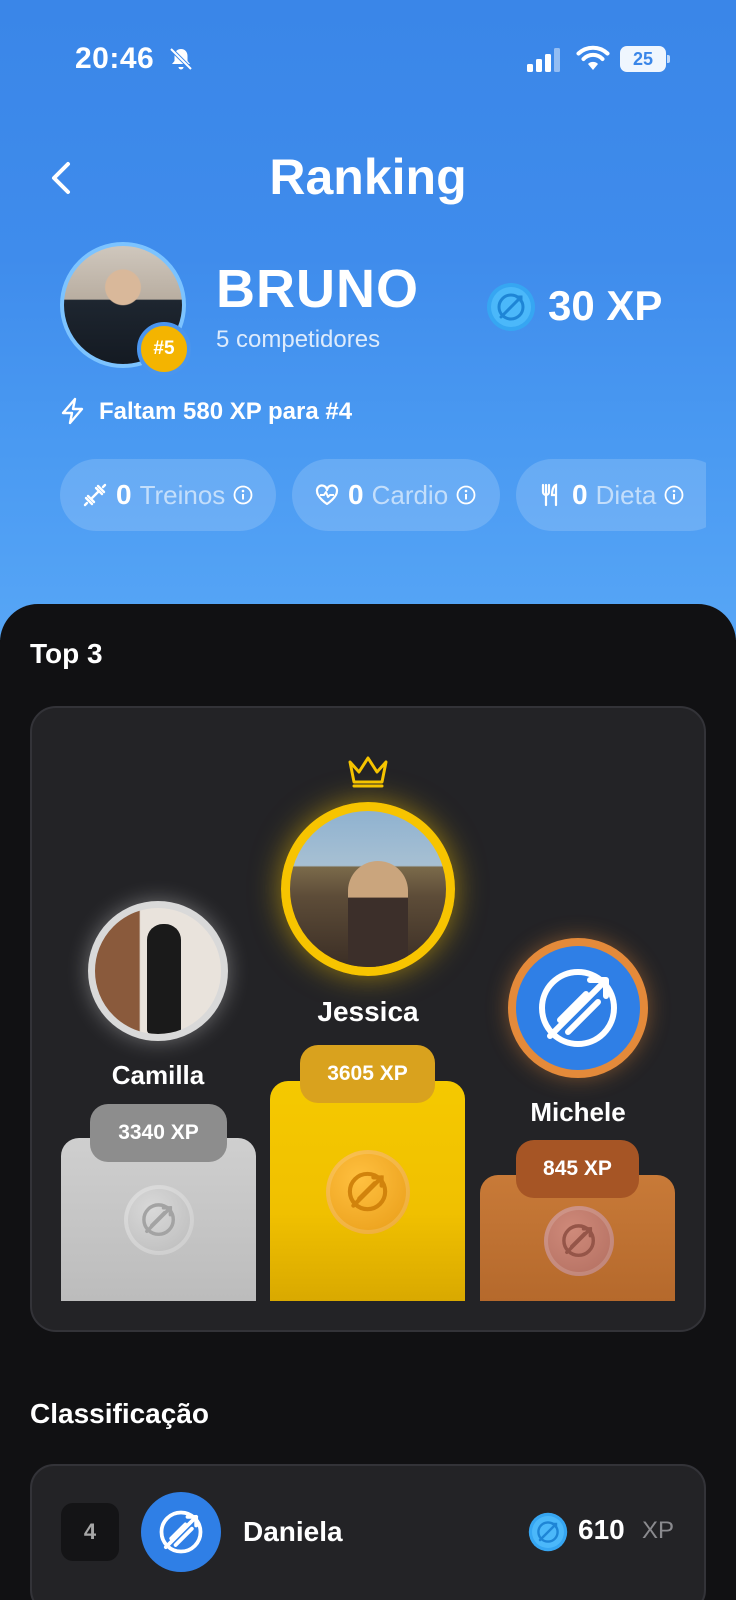 This screenshot has width=736, height=1600. I want to click on battery-indicator: 25, so click(645, 59).